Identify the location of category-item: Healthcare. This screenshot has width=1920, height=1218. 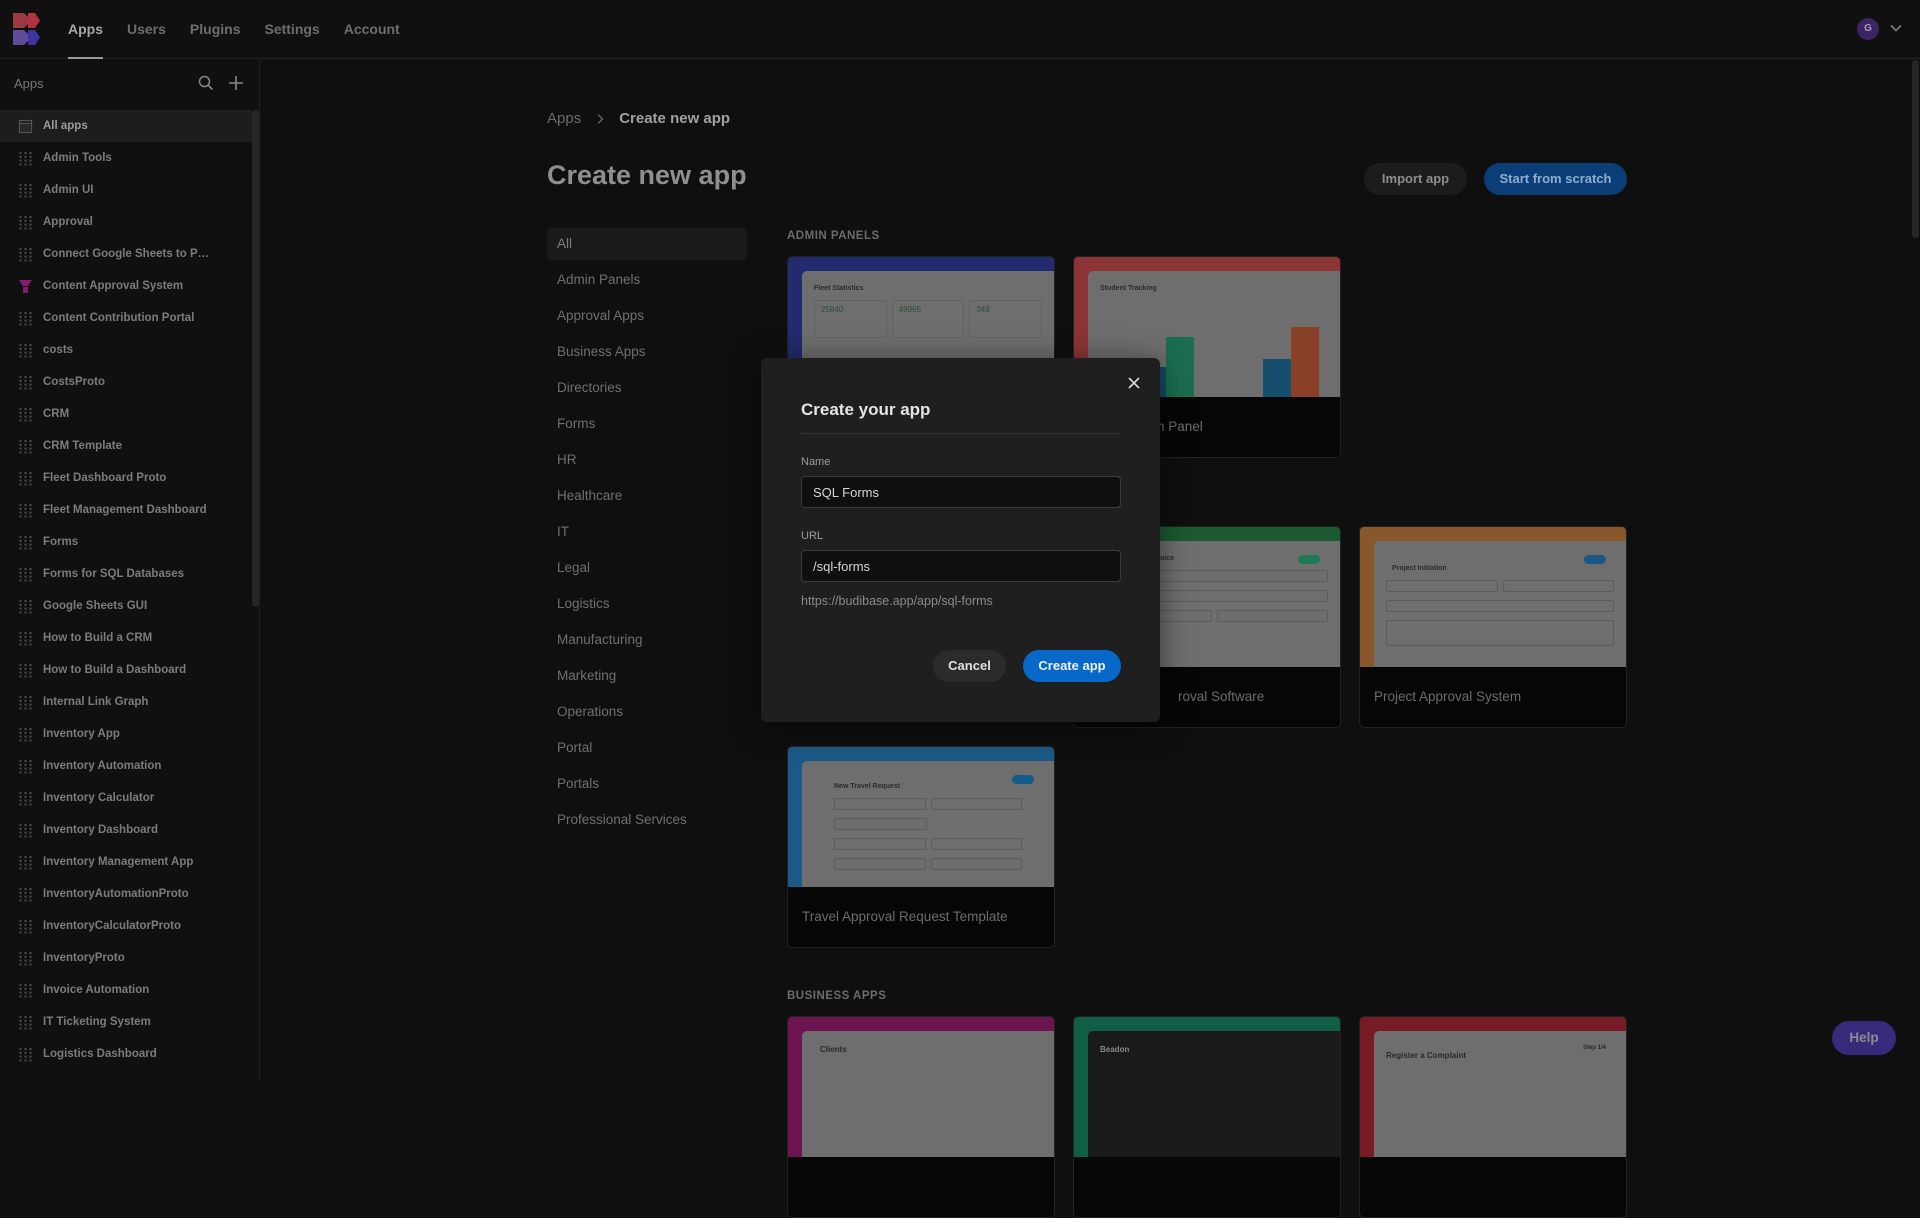
(647, 498).